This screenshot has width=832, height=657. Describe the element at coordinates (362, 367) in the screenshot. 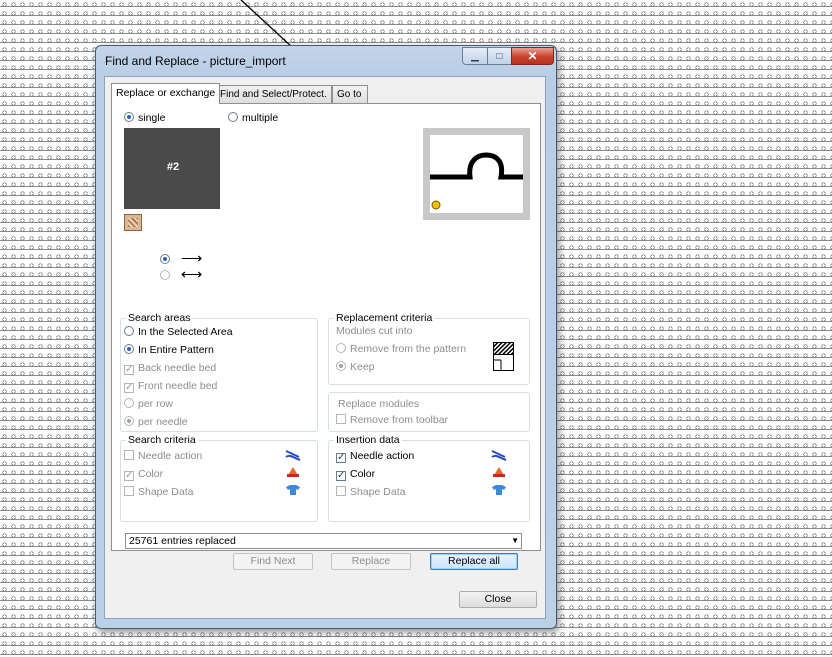

I see `keep-label: Keep` at that location.